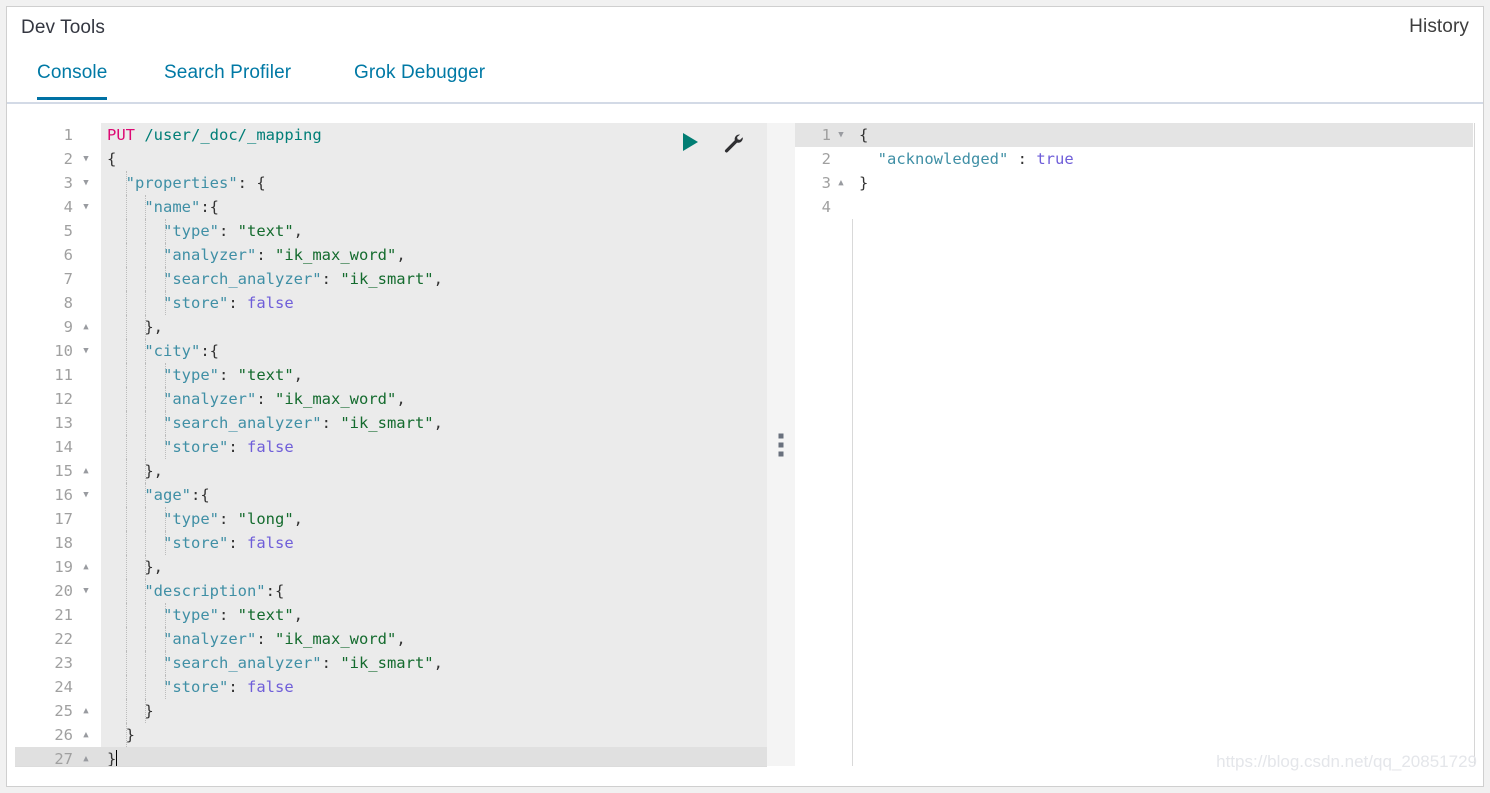 The image size is (1490, 793). I want to click on token-key: "analyzer", so click(210, 639).